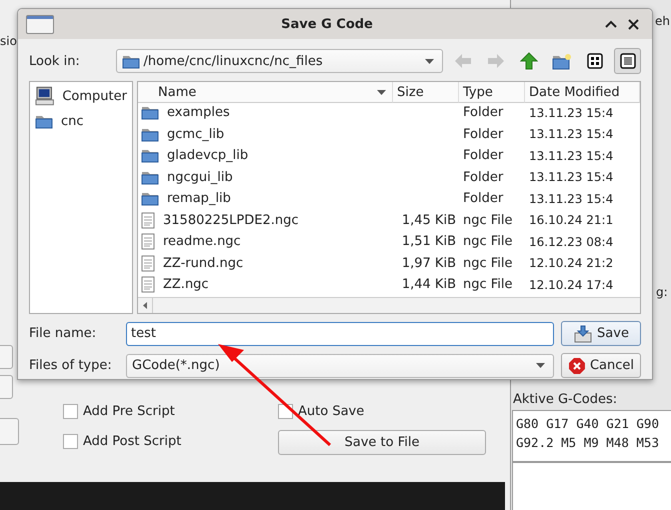  Describe the element at coordinates (492, 92) in the screenshot. I see `column-header: Type` at that location.